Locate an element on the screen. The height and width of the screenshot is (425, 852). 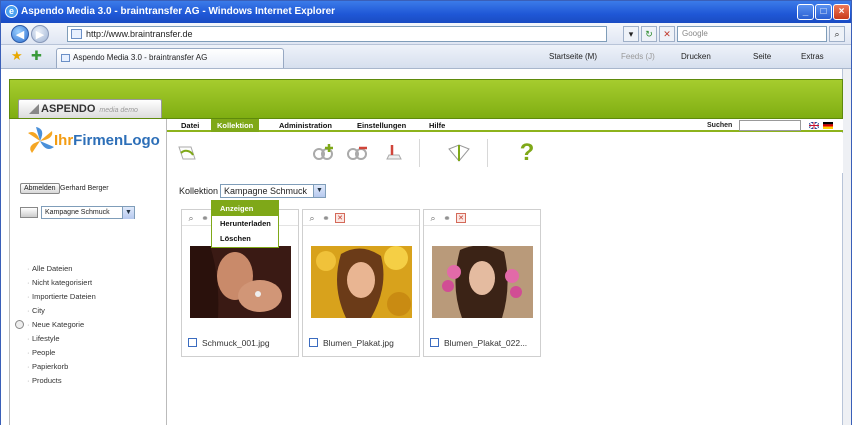
app-search-input is located at coordinates (770, 125).